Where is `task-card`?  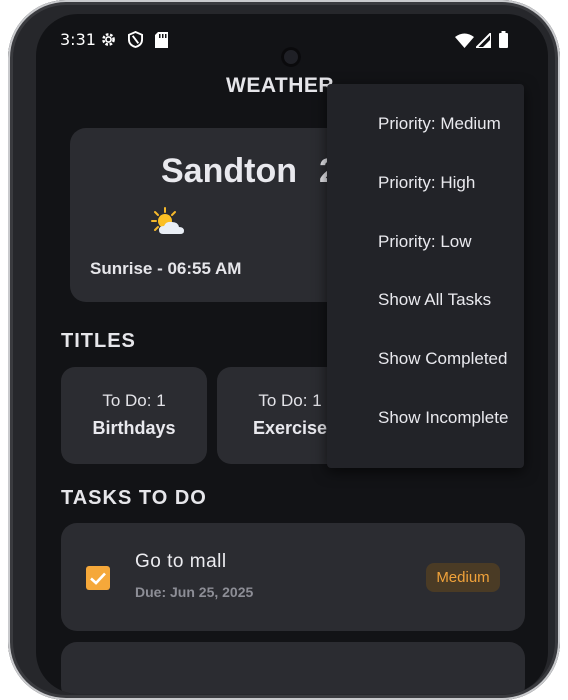 task-card is located at coordinates (293, 668).